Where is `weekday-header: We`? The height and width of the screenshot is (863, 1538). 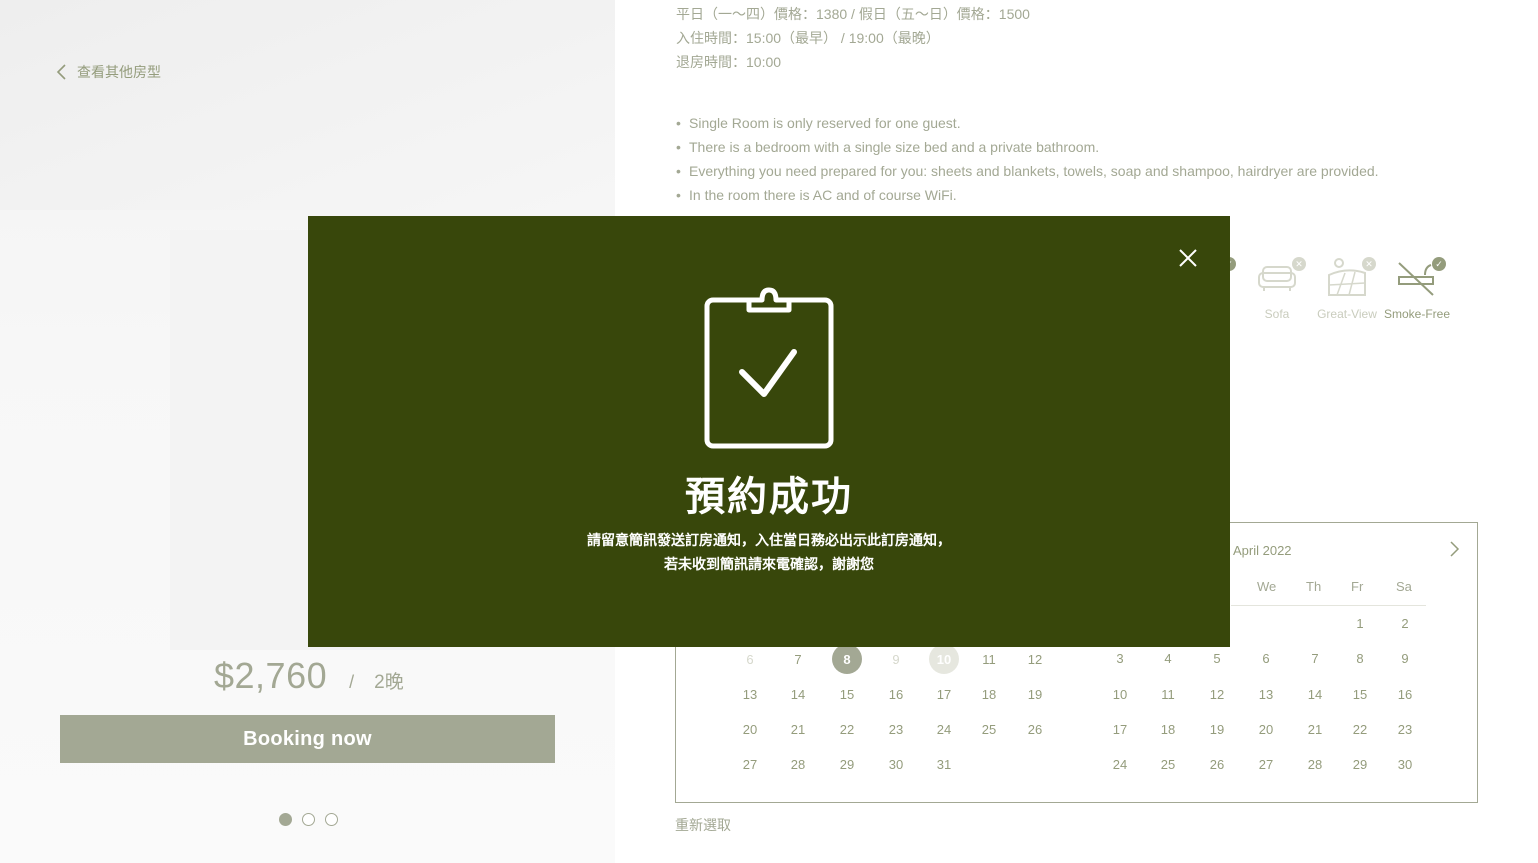 weekday-header: We is located at coordinates (1267, 586).